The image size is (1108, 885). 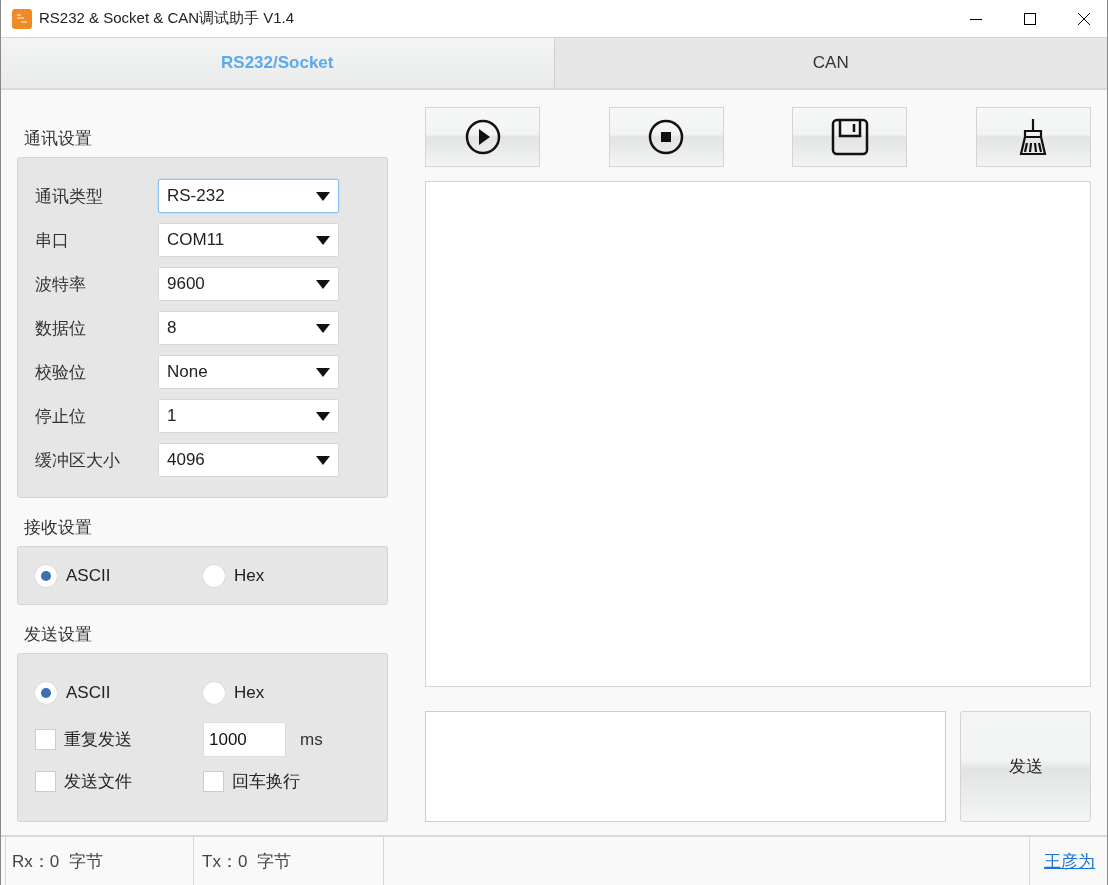 What do you see at coordinates (57, 861) in the screenshot?
I see `rx-count: Rx：0 字节` at bounding box center [57, 861].